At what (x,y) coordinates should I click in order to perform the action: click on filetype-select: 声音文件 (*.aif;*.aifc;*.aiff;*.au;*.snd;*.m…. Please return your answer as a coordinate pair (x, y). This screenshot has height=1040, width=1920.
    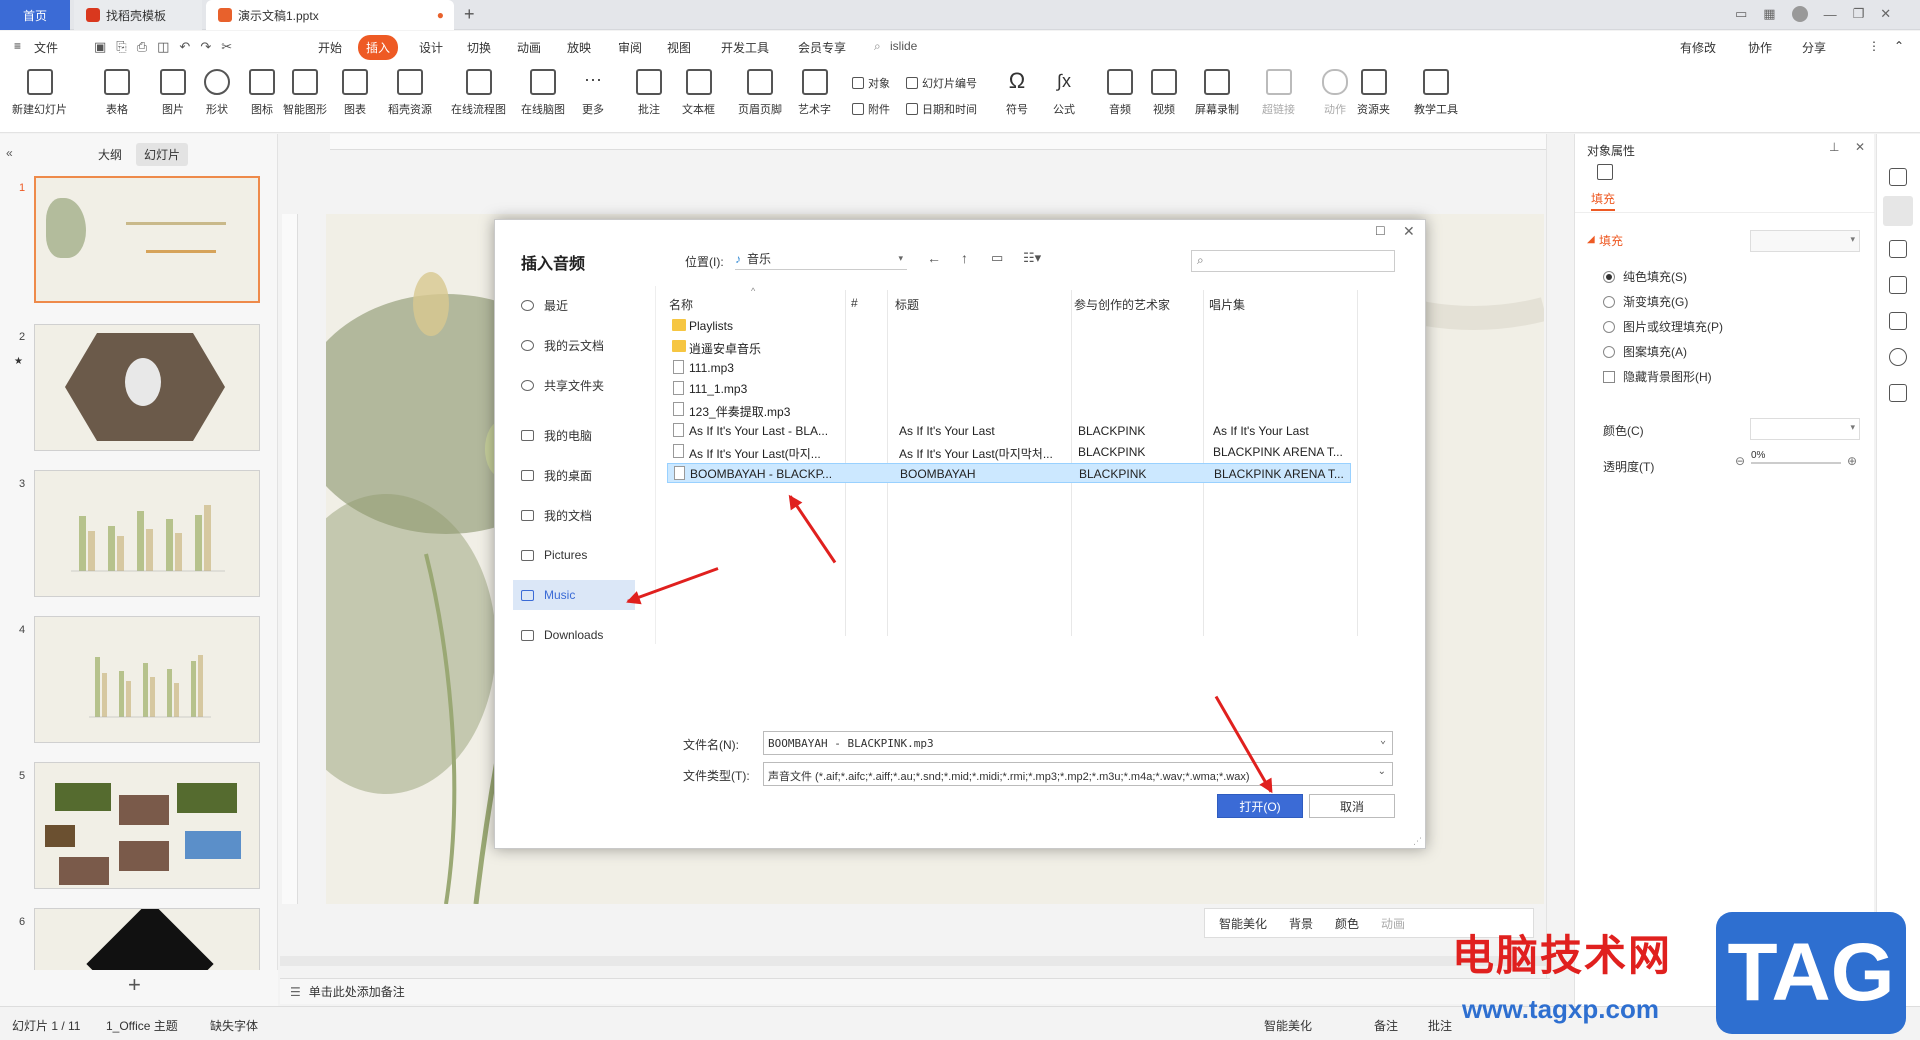
    Looking at the image, I should click on (1078, 774).